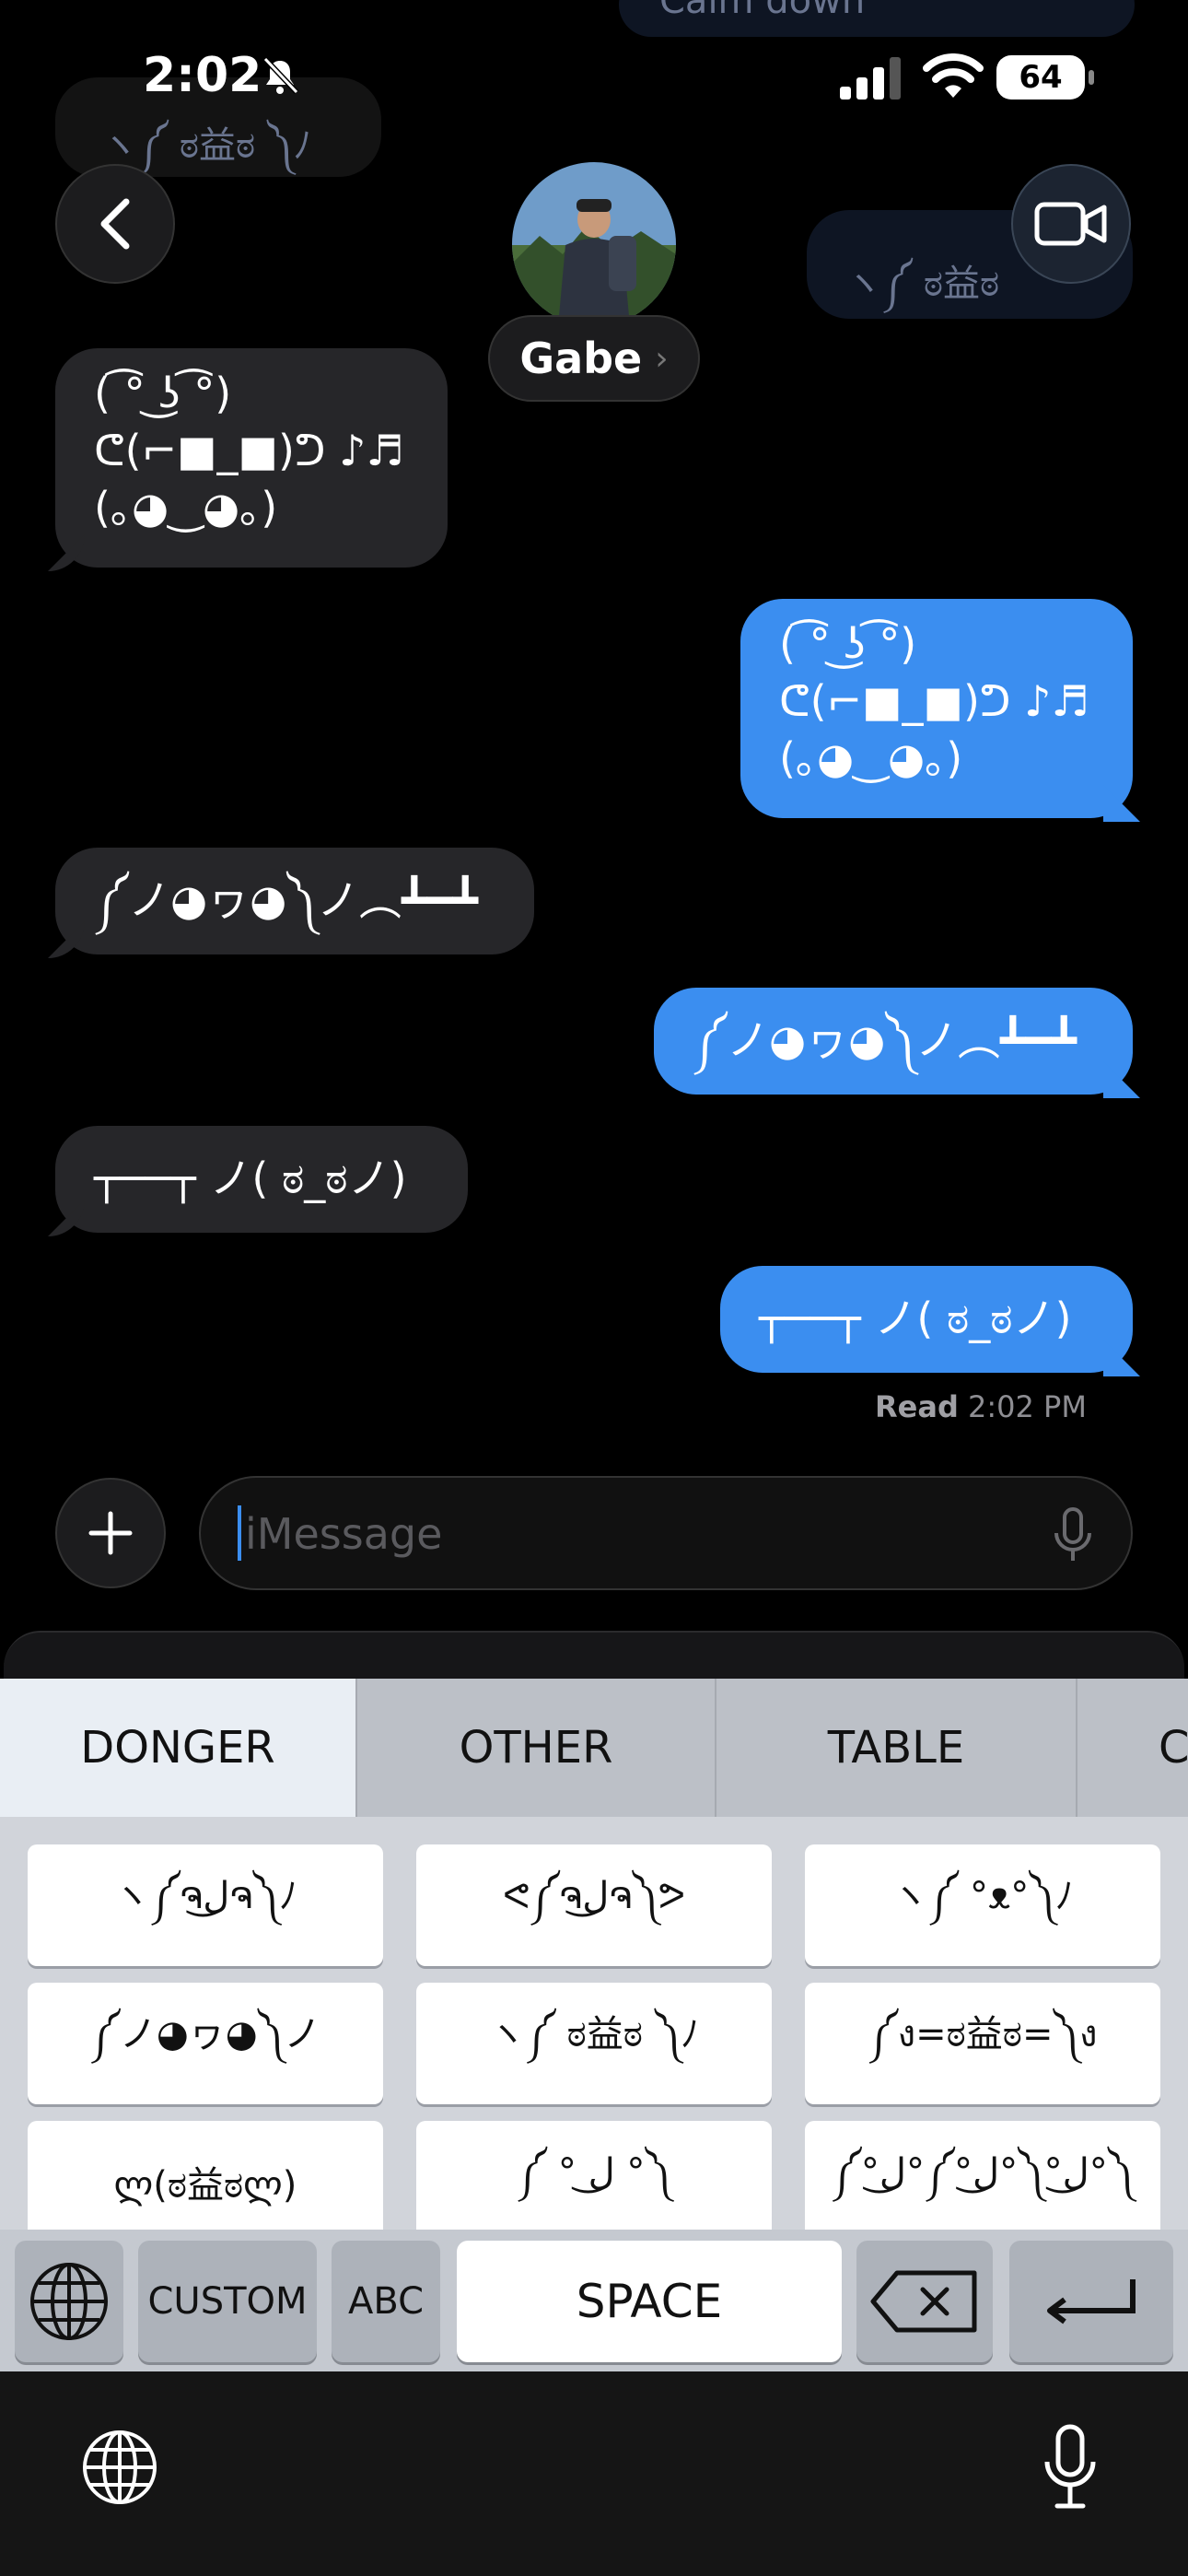  I want to click on keyboard-footer, so click(594, 2473).